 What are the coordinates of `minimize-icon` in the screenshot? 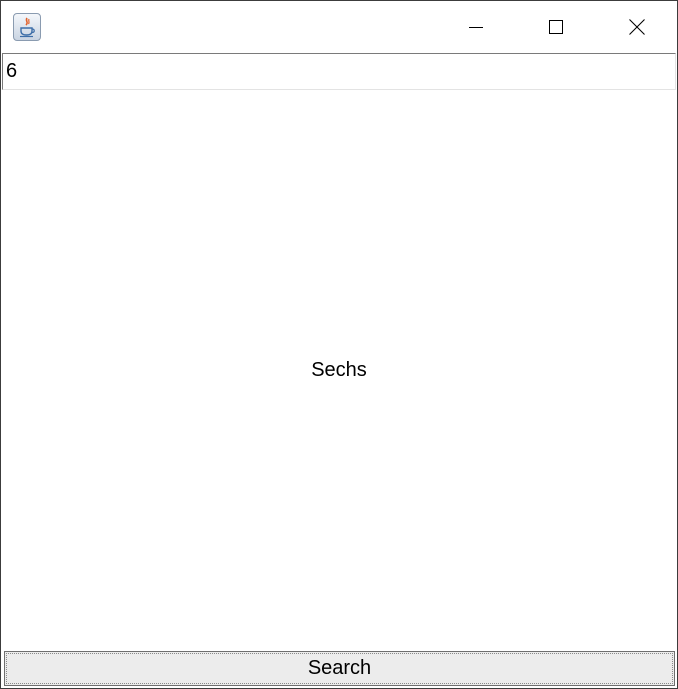 It's located at (476, 27).